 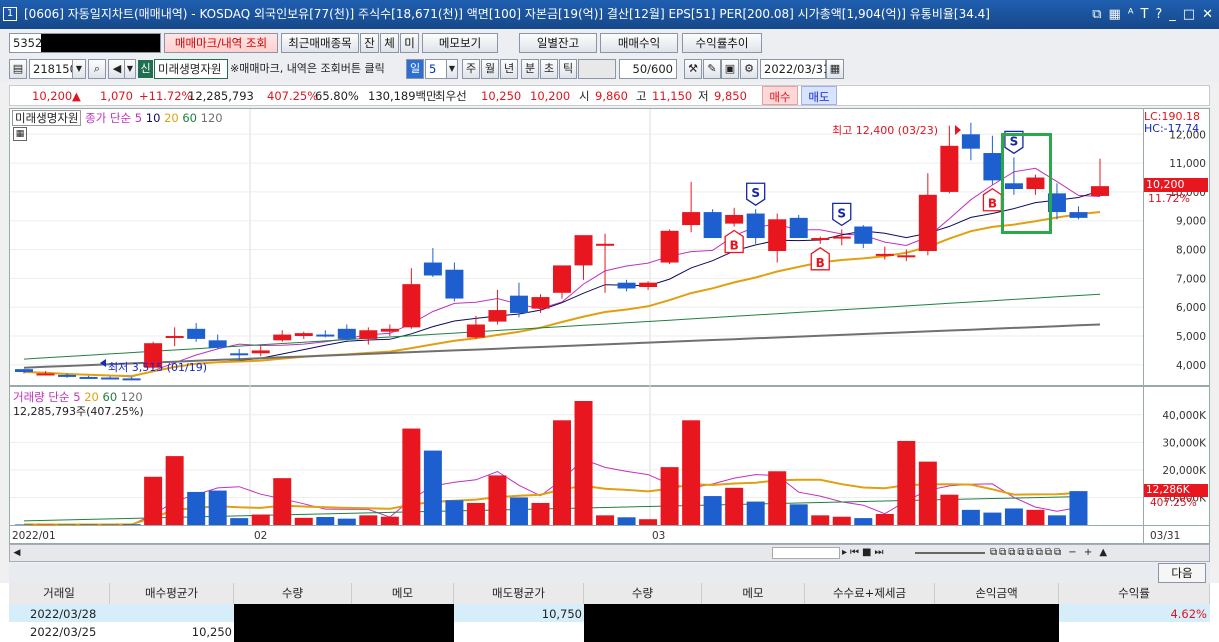 I want to click on sell-button: 매도, so click(x=819, y=95).